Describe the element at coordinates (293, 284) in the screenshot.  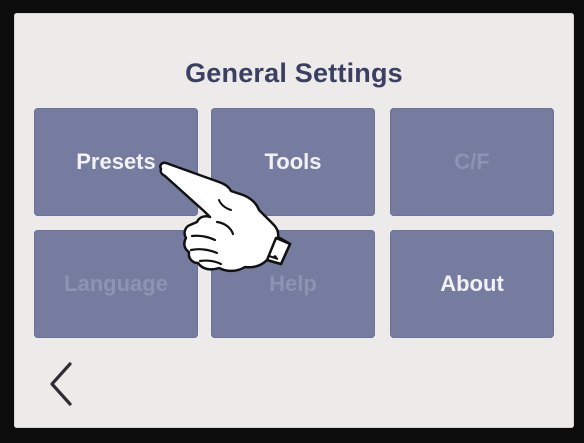
I see `help-button: Help` at that location.